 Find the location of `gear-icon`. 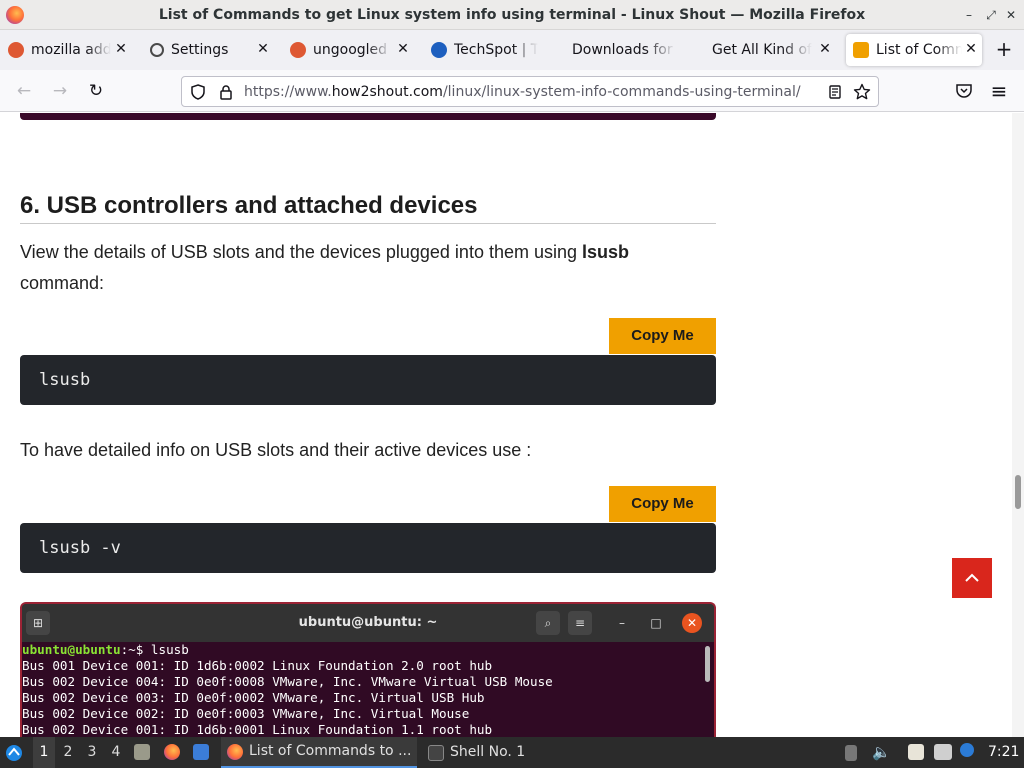

gear-icon is located at coordinates (157, 50).